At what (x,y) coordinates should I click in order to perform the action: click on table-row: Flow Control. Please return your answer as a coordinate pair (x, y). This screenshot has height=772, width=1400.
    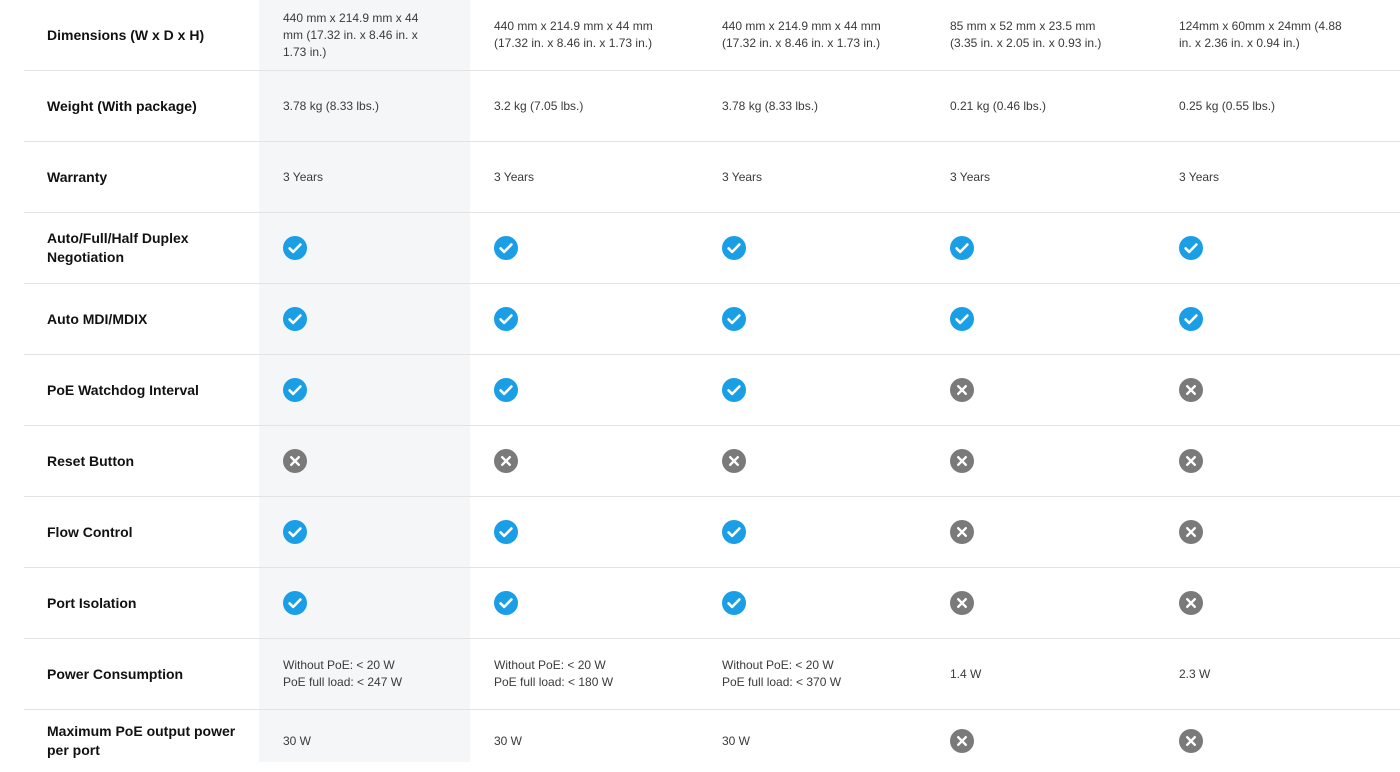
    Looking at the image, I should click on (712, 532).